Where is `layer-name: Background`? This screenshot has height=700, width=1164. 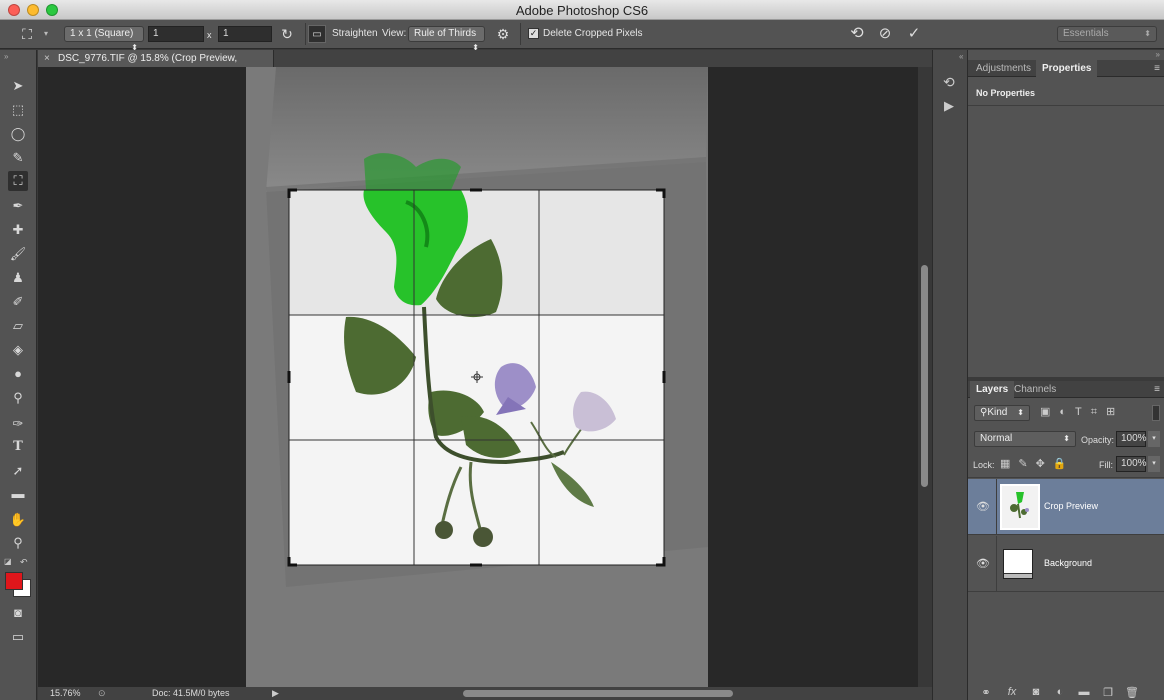
layer-name: Background is located at coordinates (1068, 563).